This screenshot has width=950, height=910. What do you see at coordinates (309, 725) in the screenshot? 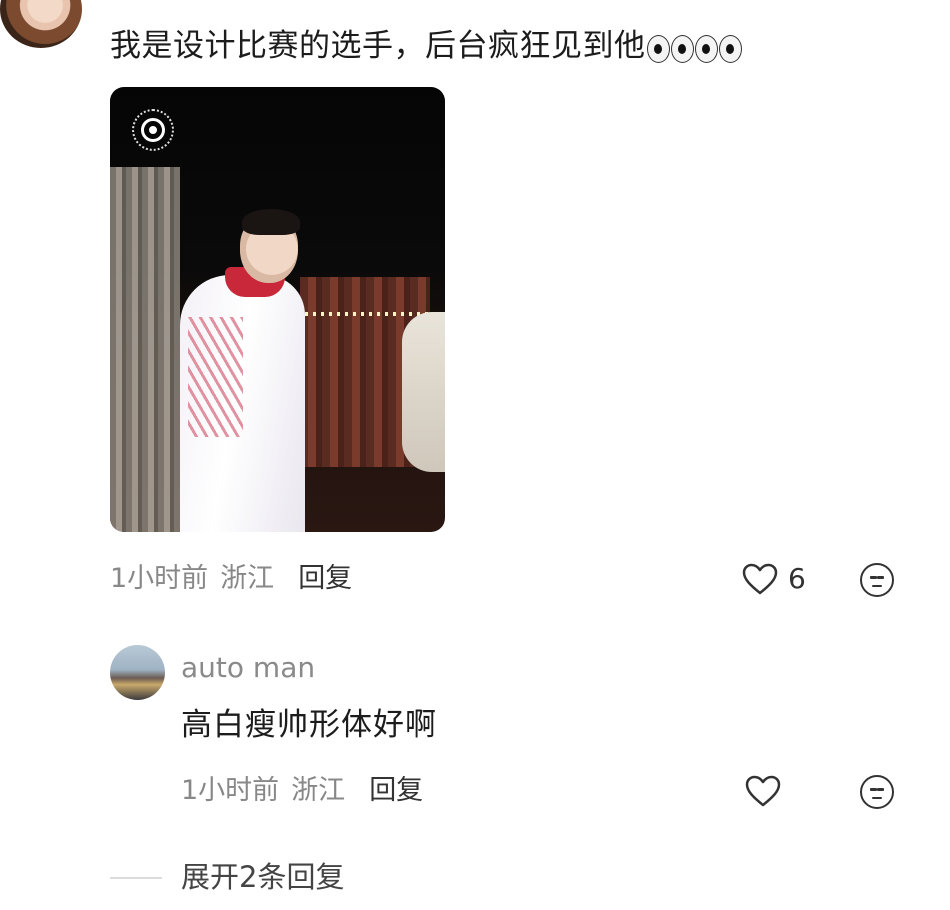
I see `reply-text: 高白瘦帅形体好啊` at bounding box center [309, 725].